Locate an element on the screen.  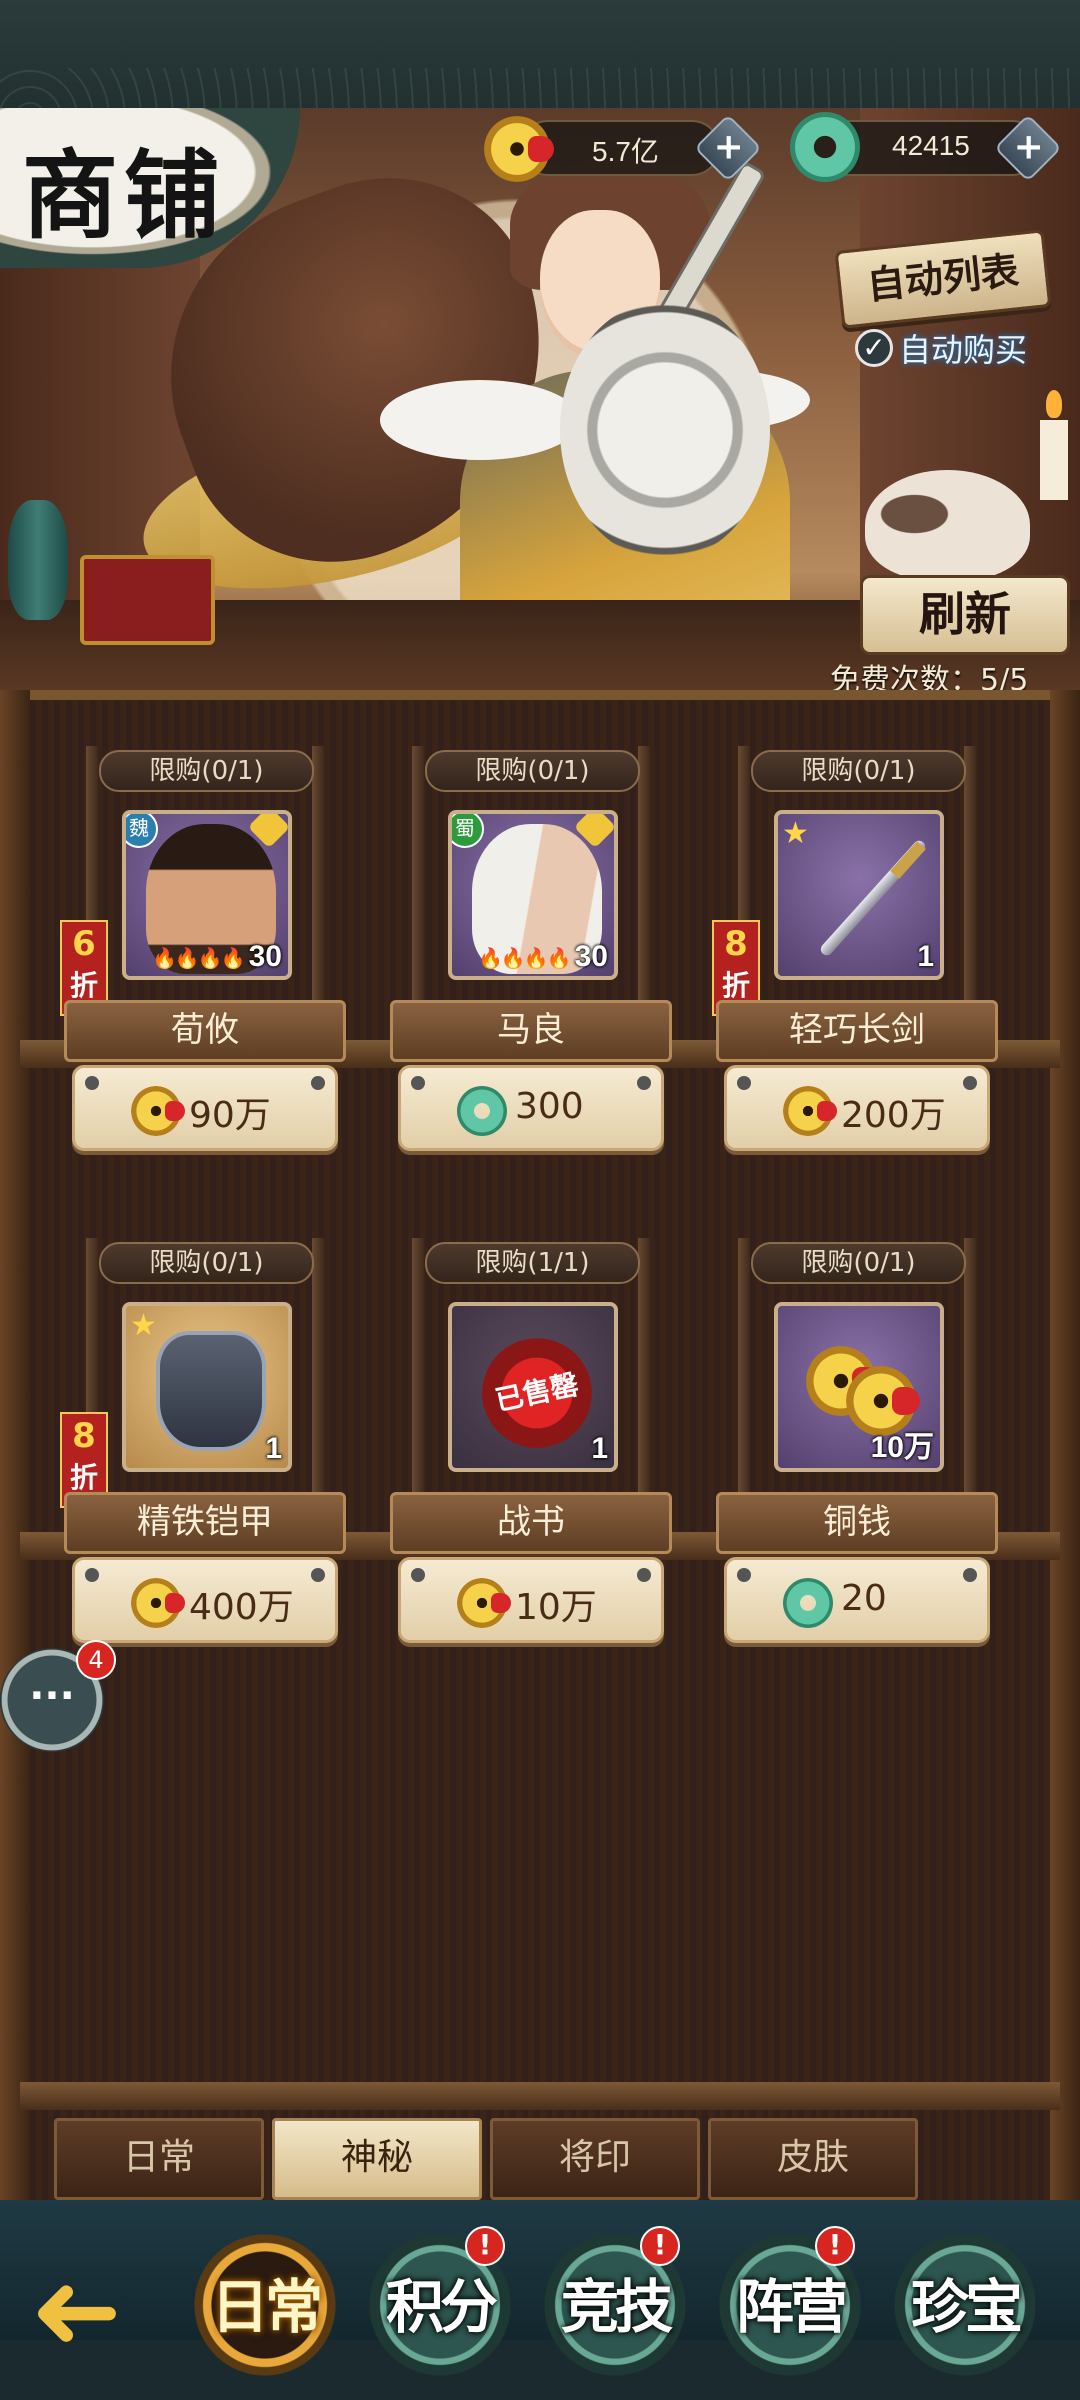
frame-rail-left is located at coordinates (15, 1470).